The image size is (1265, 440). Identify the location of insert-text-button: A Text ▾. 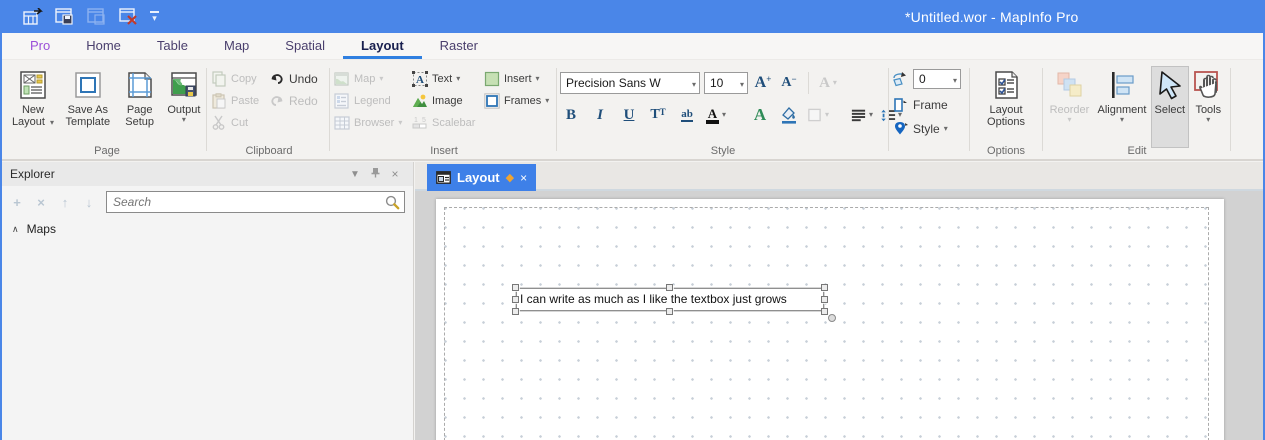
(447, 79).